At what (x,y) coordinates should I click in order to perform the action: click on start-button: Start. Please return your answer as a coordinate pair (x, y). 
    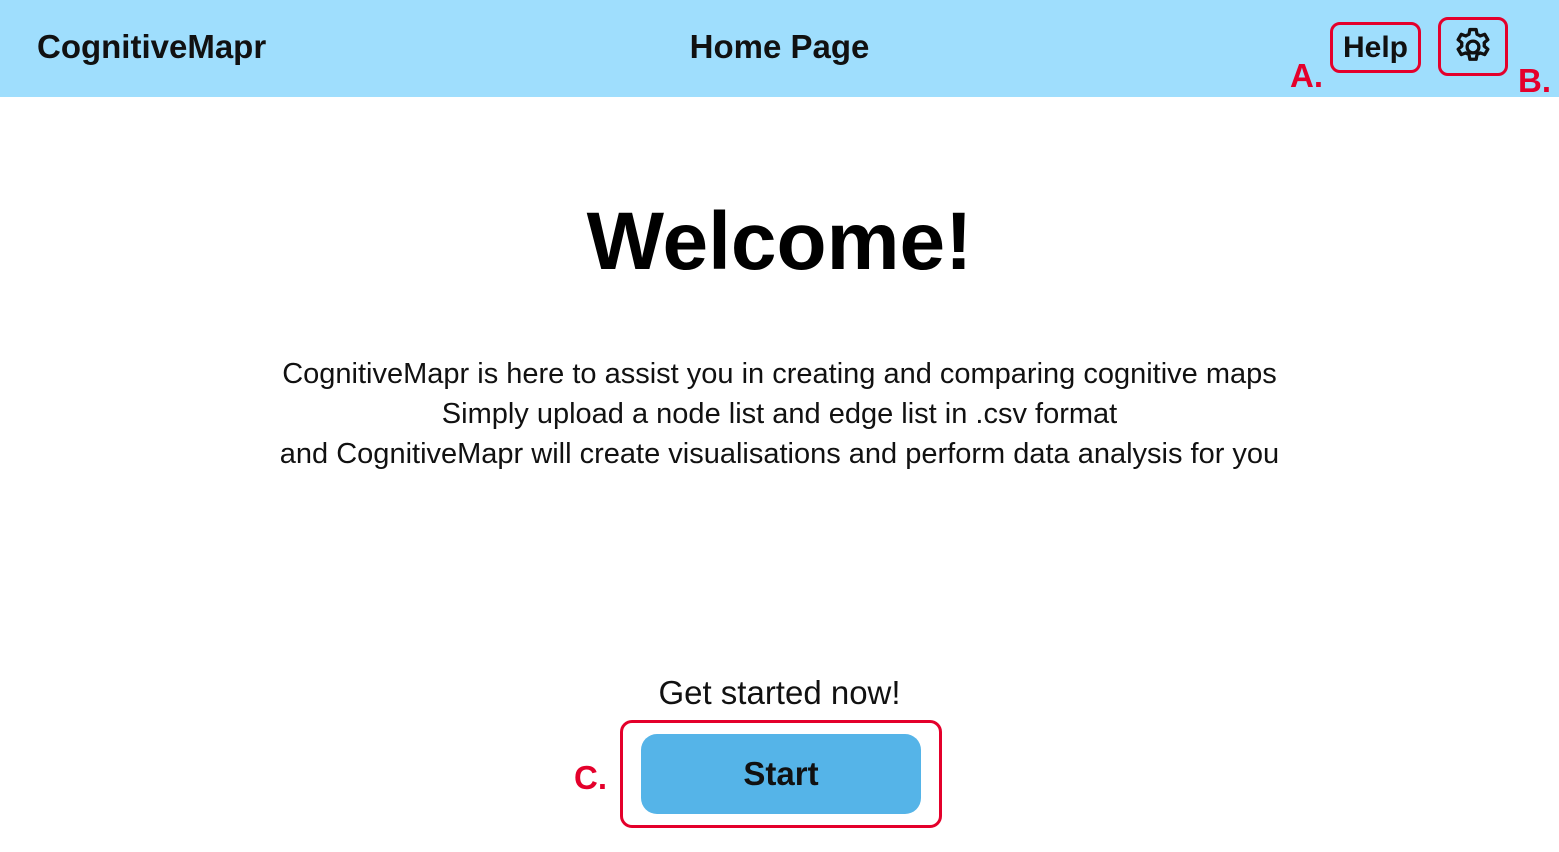
    Looking at the image, I should click on (781, 774).